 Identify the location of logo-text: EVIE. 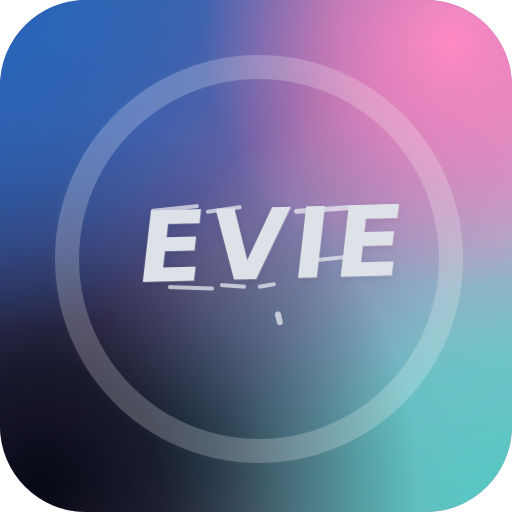
(273, 246).